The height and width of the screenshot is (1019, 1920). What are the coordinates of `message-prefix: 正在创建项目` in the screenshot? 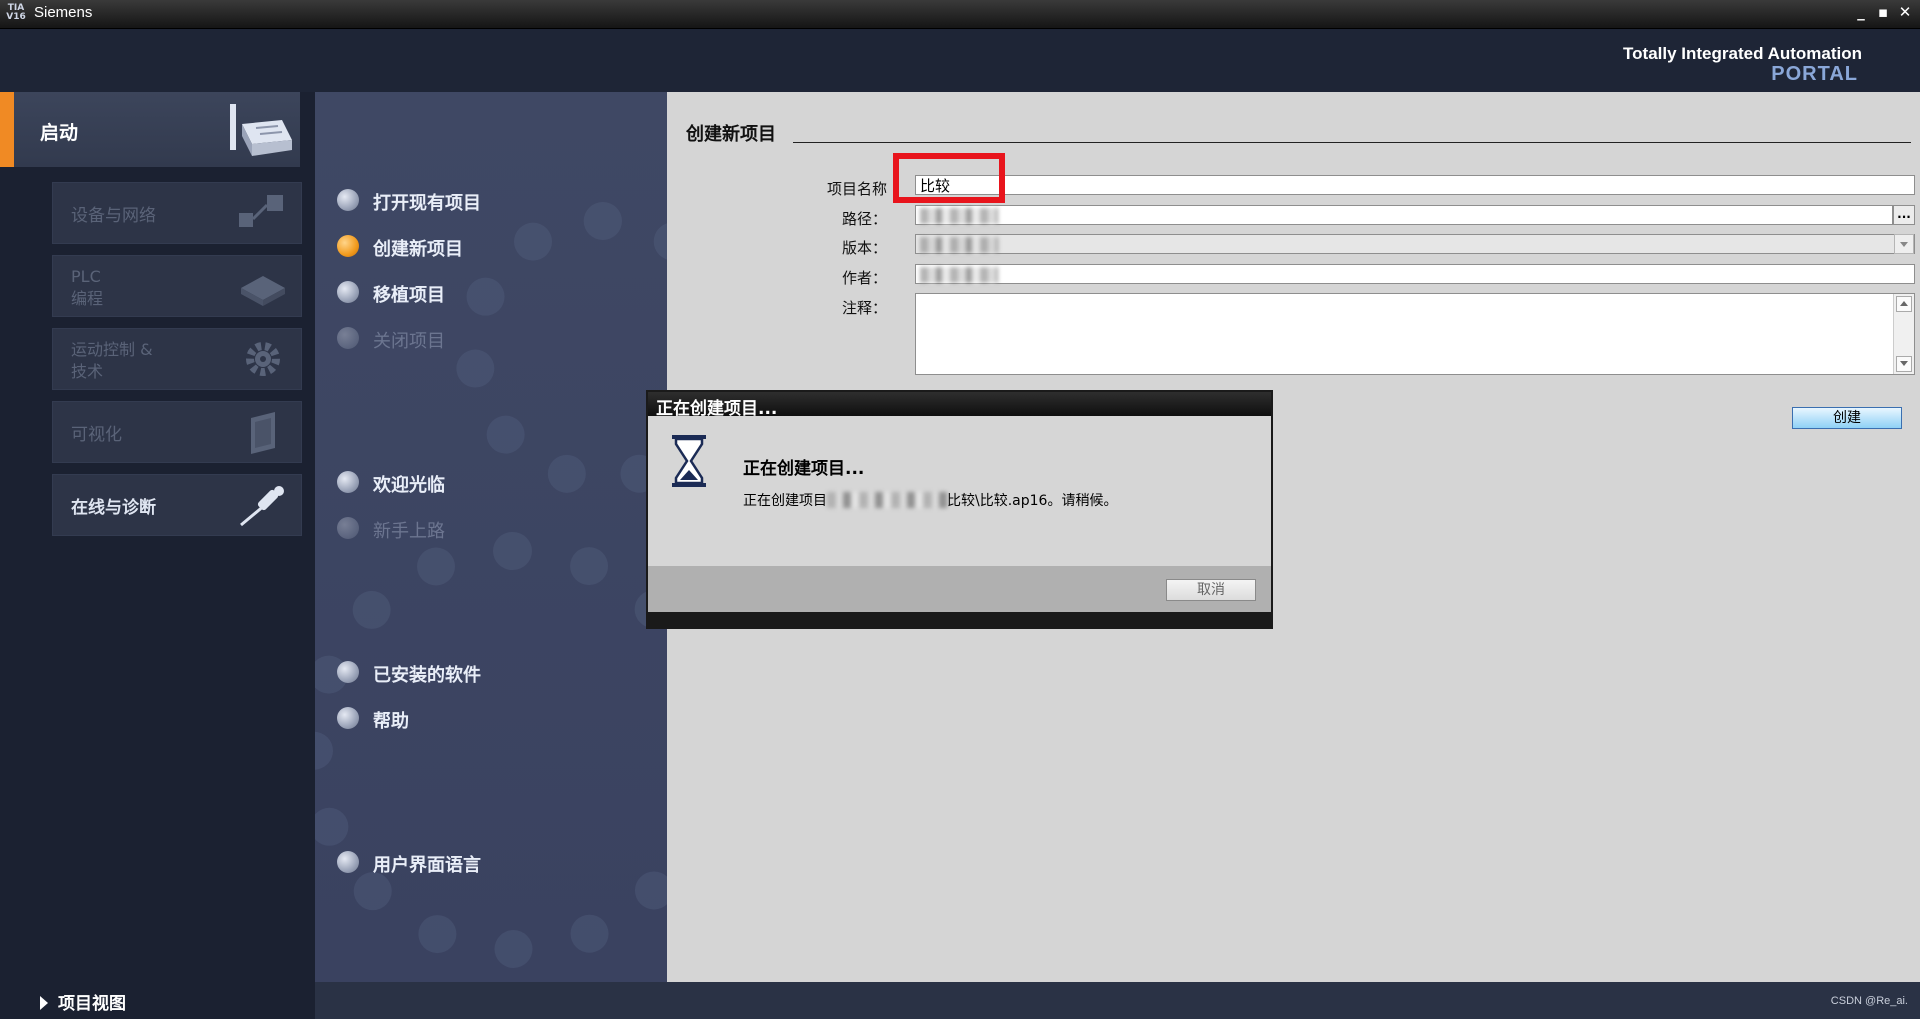 It's located at (785, 501).